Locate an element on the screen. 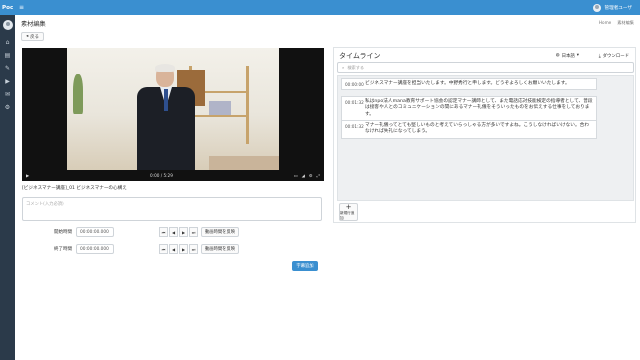  add-row-button: + 新規行追加 is located at coordinates (348, 212).